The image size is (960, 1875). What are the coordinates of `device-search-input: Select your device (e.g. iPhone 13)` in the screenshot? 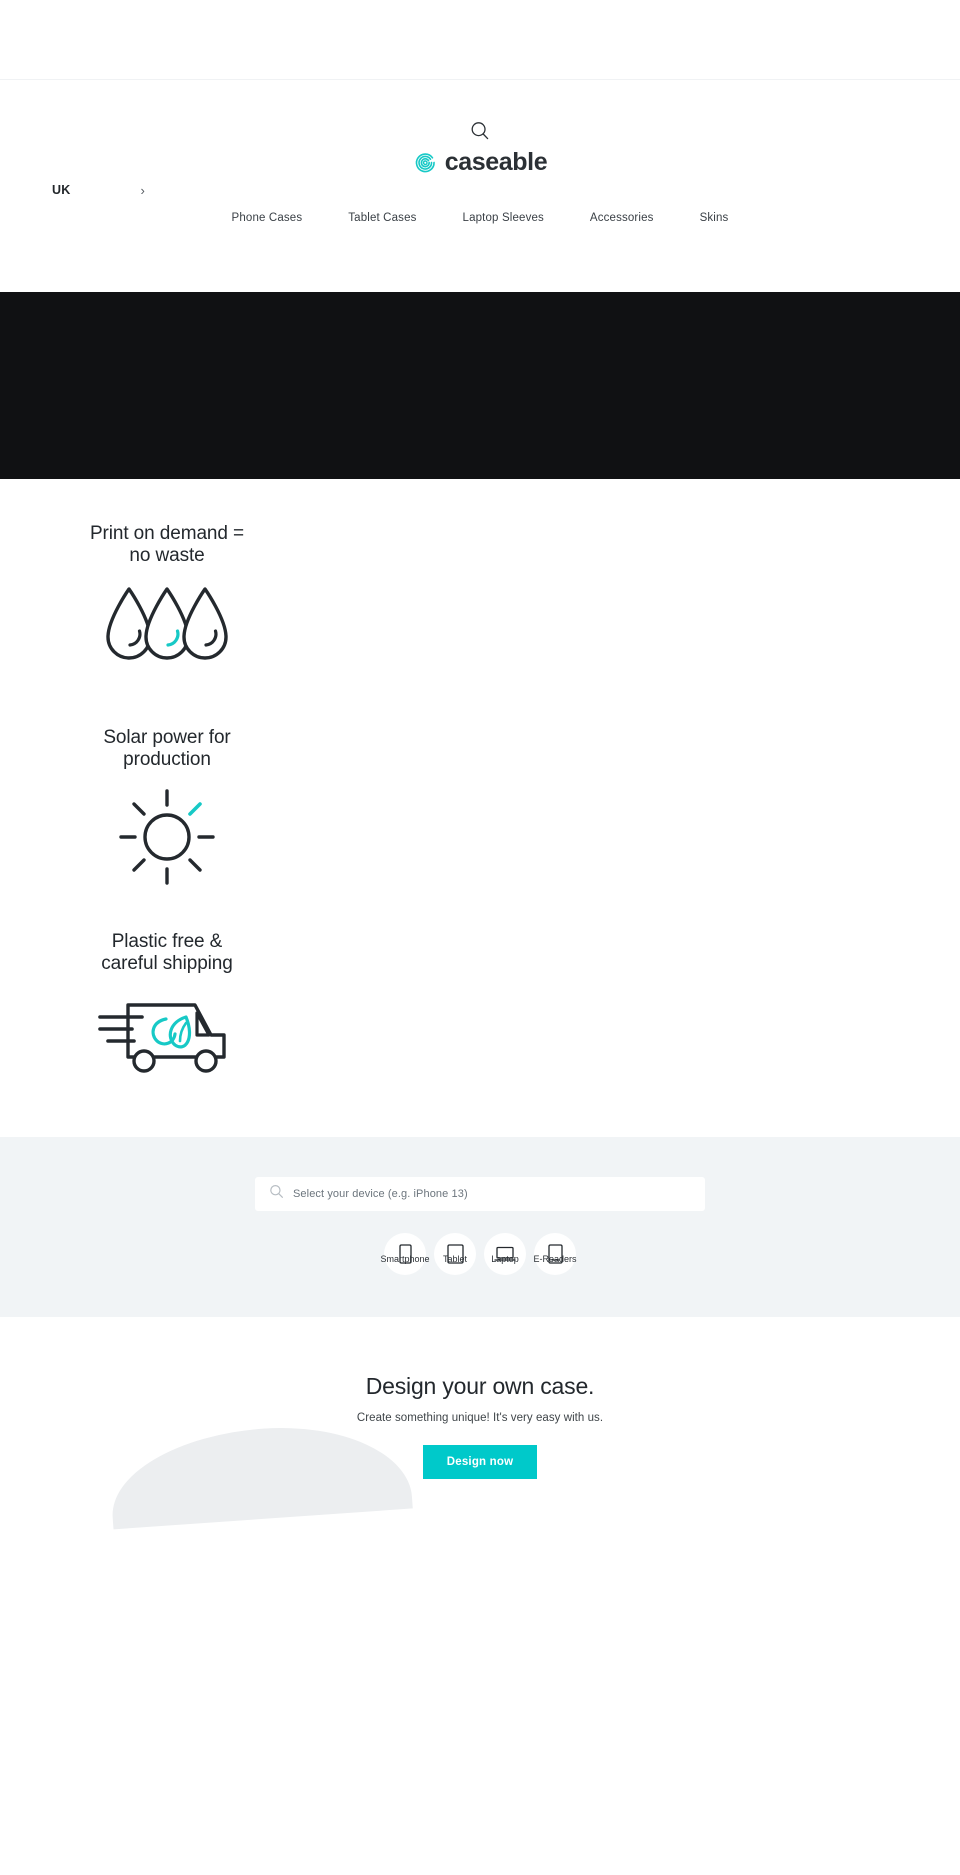 It's located at (480, 1194).